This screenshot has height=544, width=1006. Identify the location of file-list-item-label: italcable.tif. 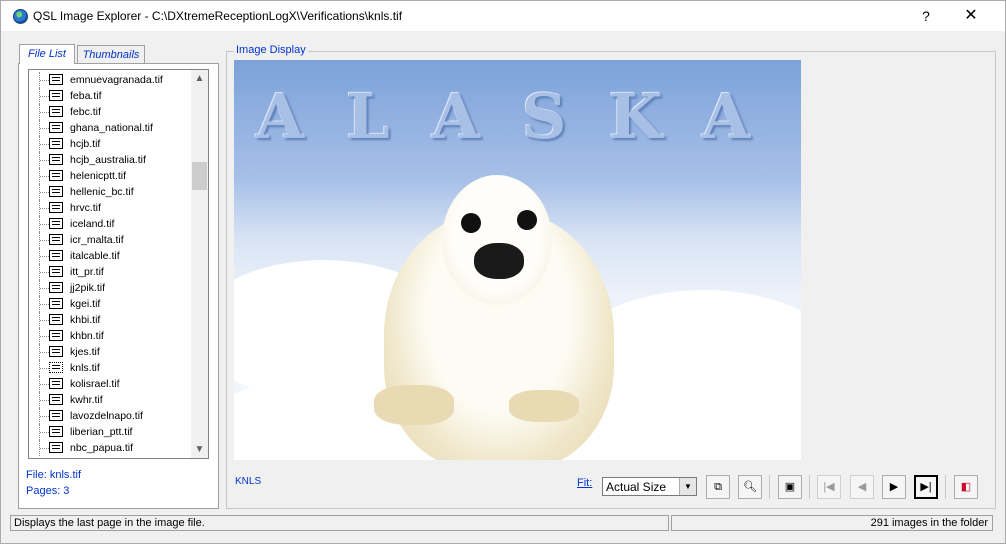
(95, 256).